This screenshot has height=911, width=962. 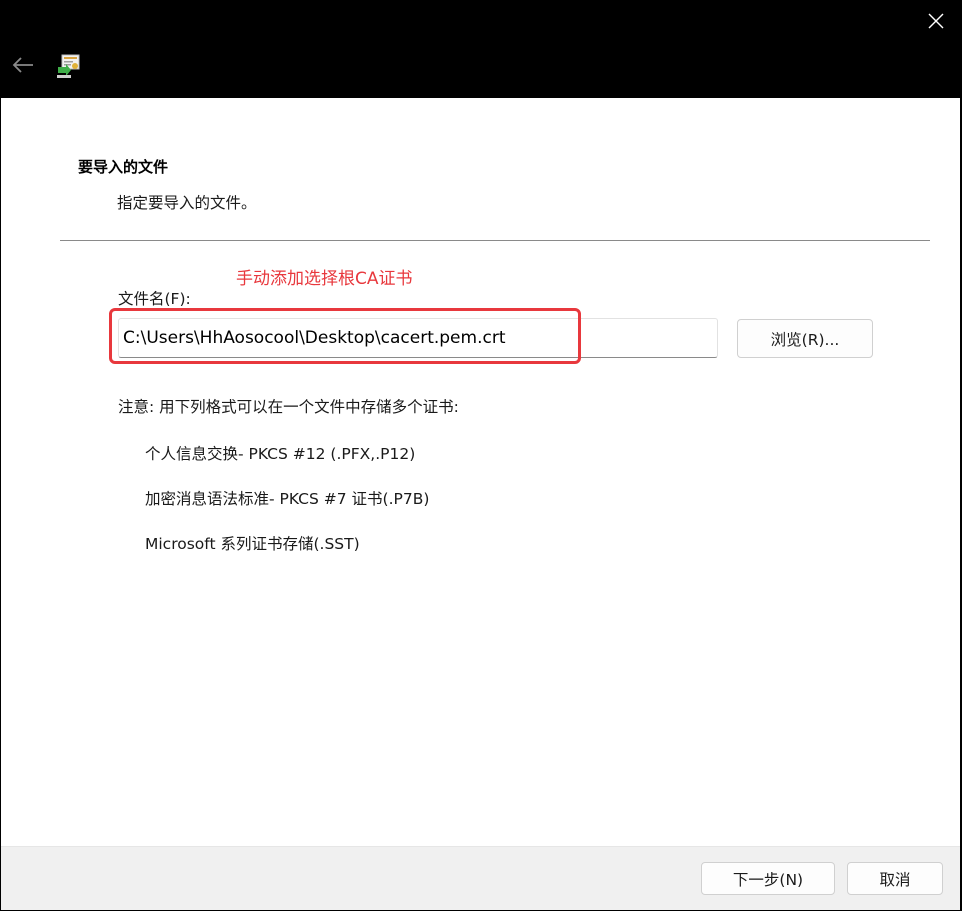 I want to click on back-arrow-icon, so click(x=23, y=67).